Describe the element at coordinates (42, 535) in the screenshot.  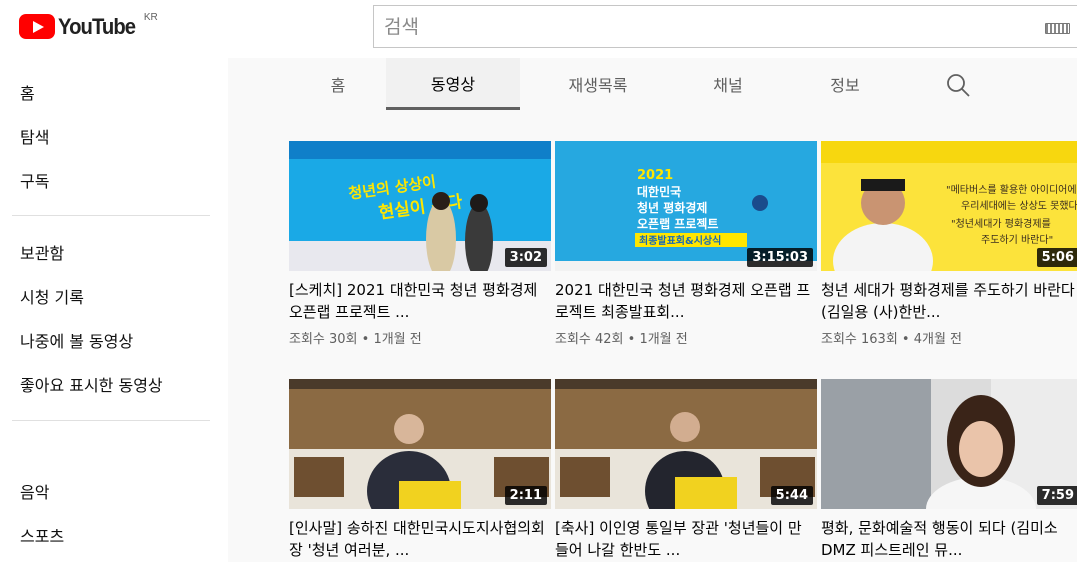
I see `sidebar-item-sports: 스포츠` at that location.